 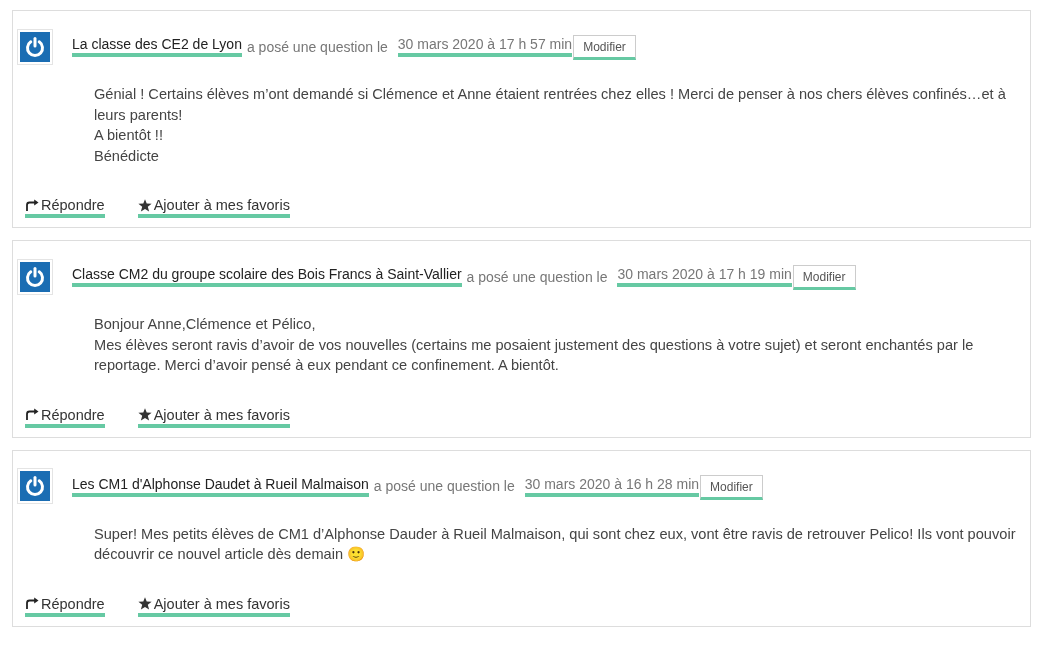 I want to click on author-link: Classe CM2 du groupe scolaire des Bois Francs à Saint-Vallier, so click(x=267, y=276).